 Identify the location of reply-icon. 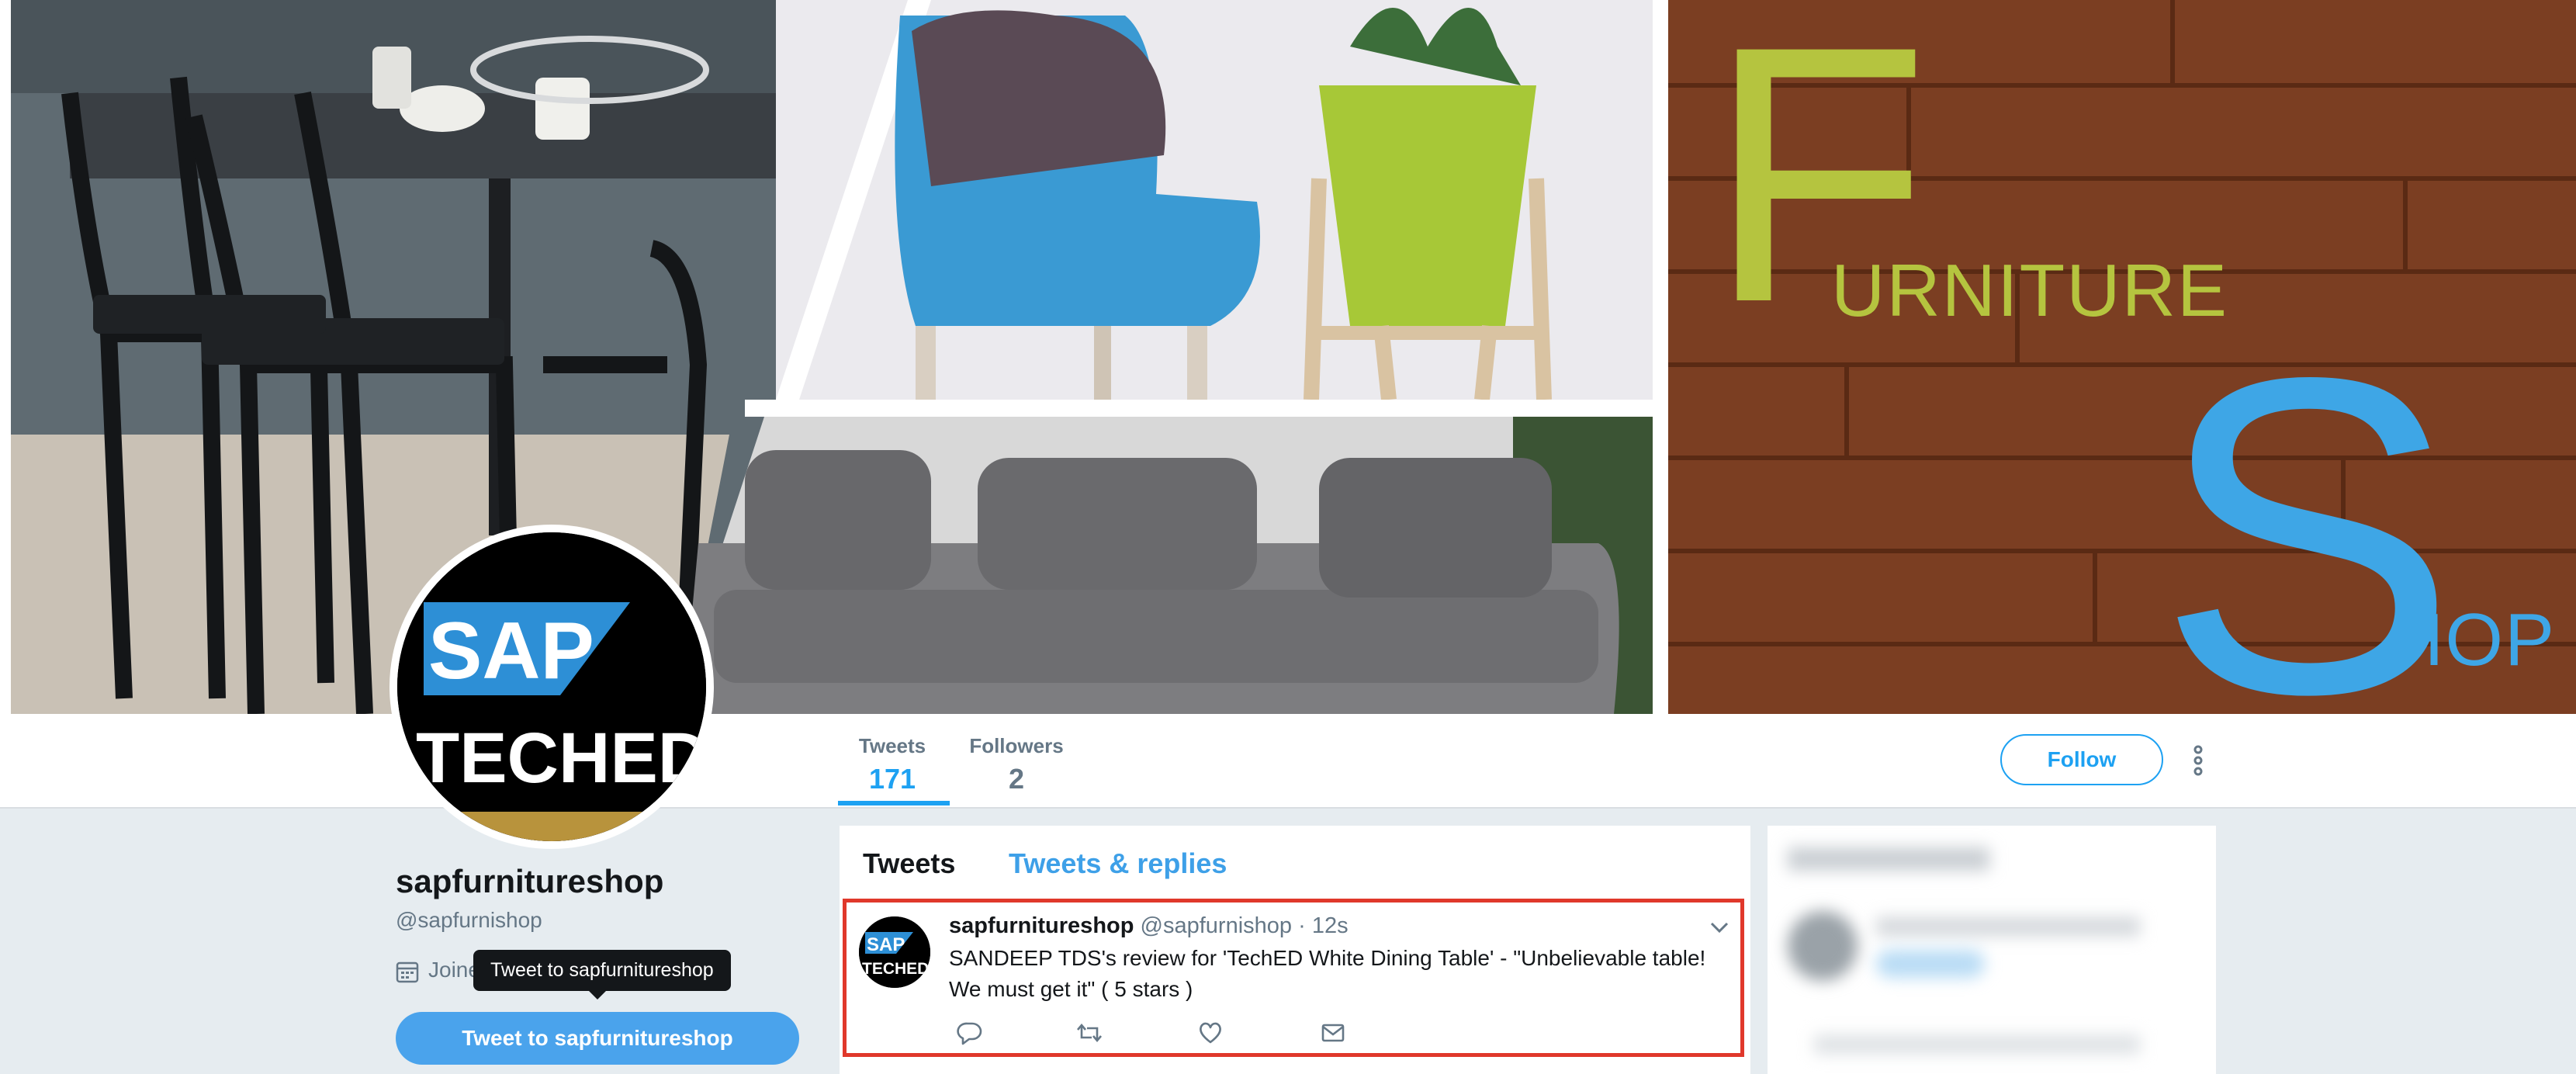
(970, 1032).